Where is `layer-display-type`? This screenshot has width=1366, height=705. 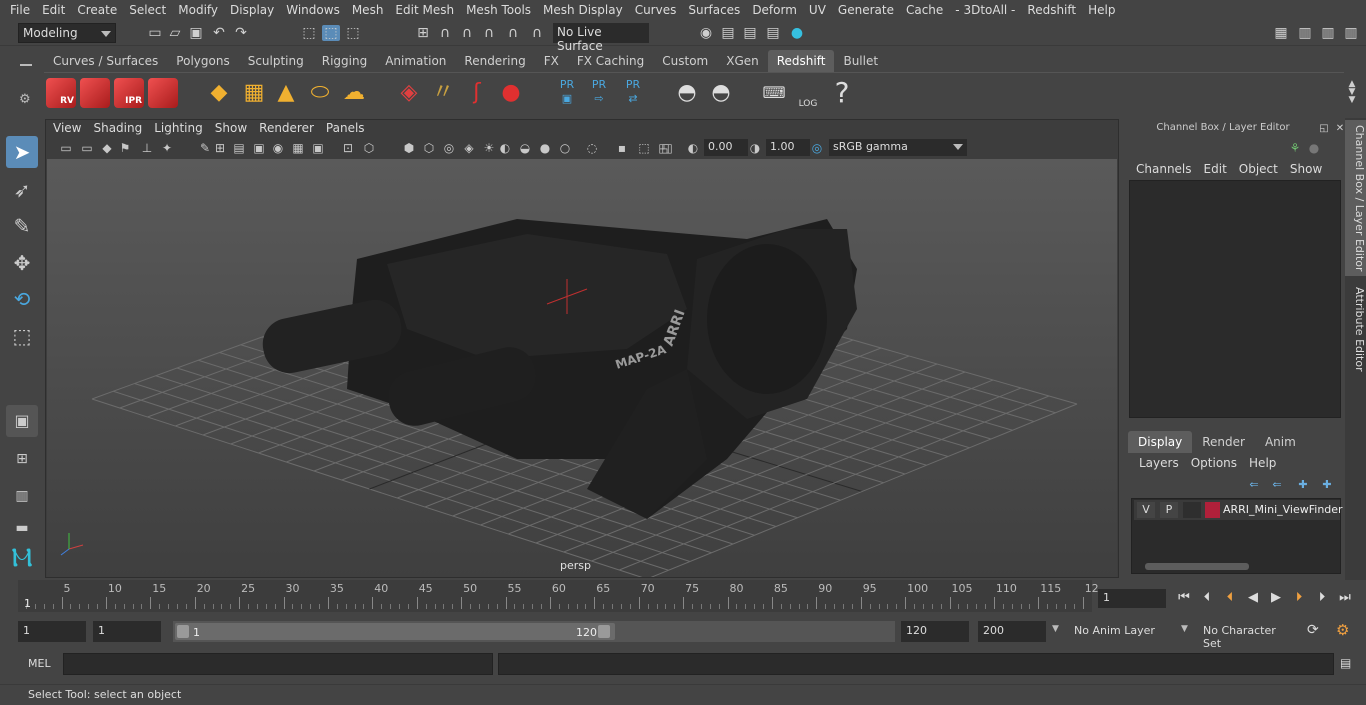 layer-display-type is located at coordinates (1192, 510).